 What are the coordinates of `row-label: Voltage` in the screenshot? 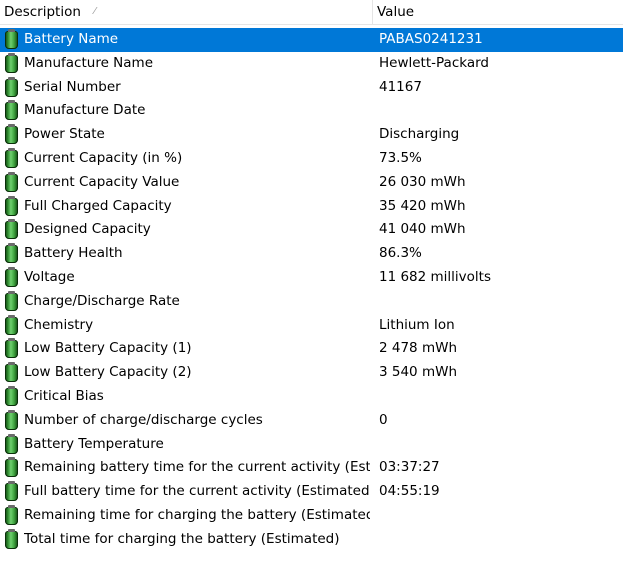 It's located at (49, 276).